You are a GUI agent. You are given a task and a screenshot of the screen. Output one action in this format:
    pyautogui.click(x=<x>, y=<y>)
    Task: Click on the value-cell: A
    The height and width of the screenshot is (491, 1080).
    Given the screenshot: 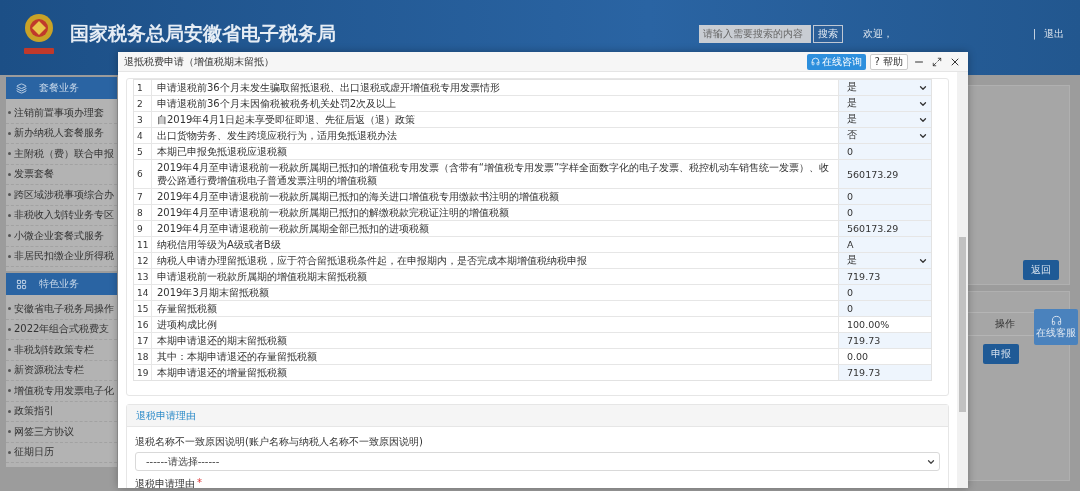 What is the action you would take?
    pyautogui.click(x=885, y=244)
    